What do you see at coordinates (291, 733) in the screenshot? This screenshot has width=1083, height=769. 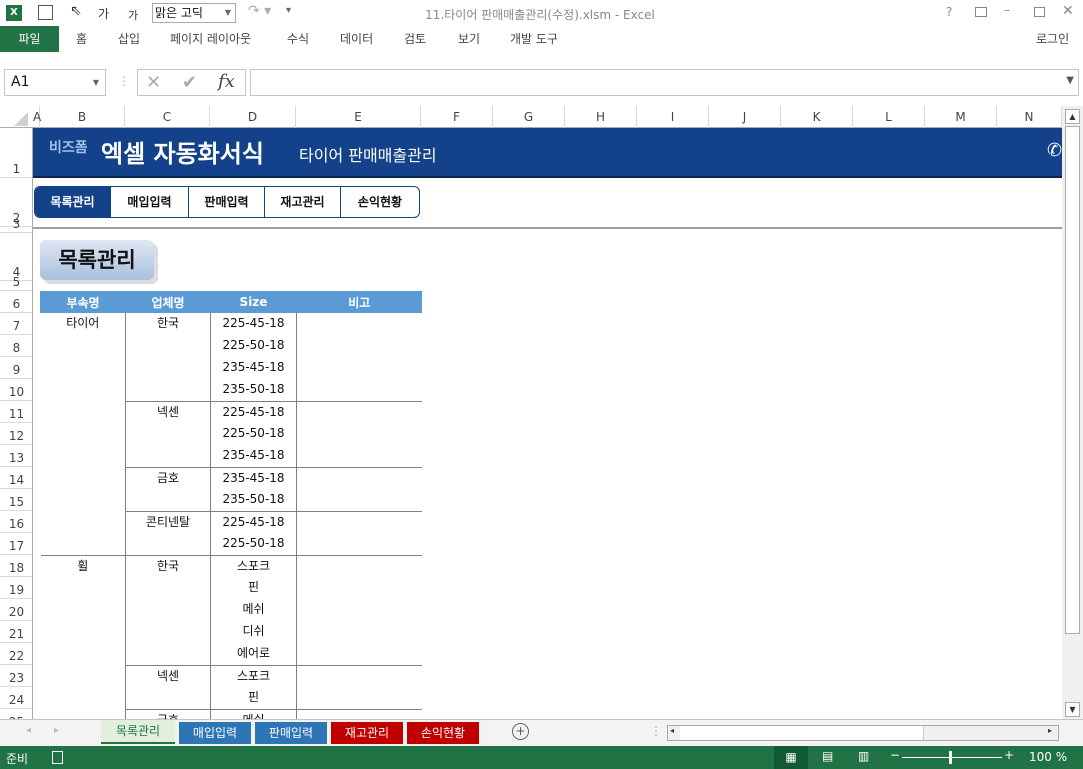 I see `sheet-tab-2: 판매입력` at bounding box center [291, 733].